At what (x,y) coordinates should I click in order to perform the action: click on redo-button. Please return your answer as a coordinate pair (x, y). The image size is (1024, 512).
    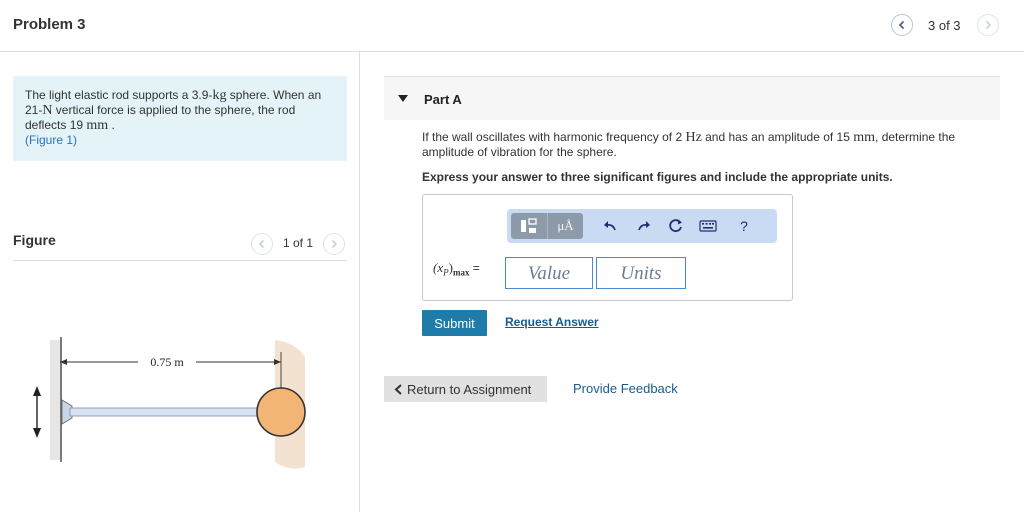
    Looking at the image, I should click on (644, 226).